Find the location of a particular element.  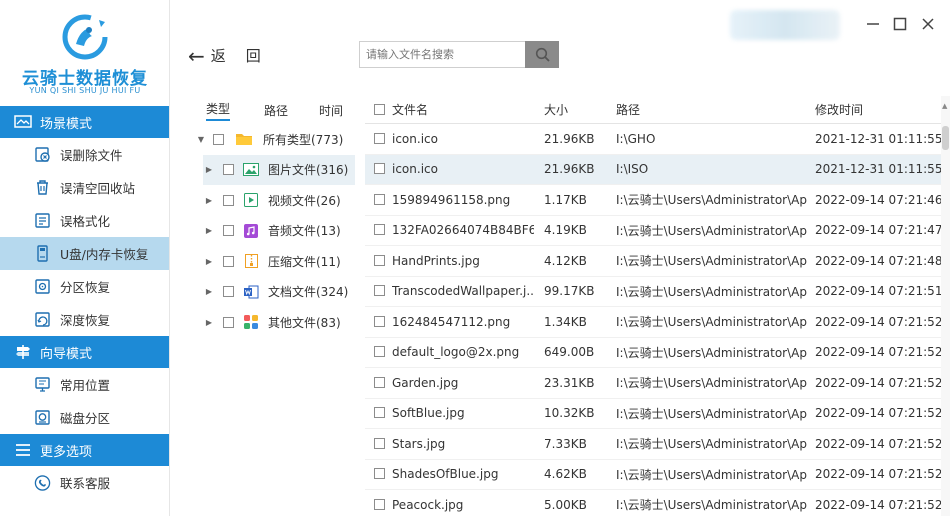

back-button: ← 返 回 is located at coordinates (224, 55).